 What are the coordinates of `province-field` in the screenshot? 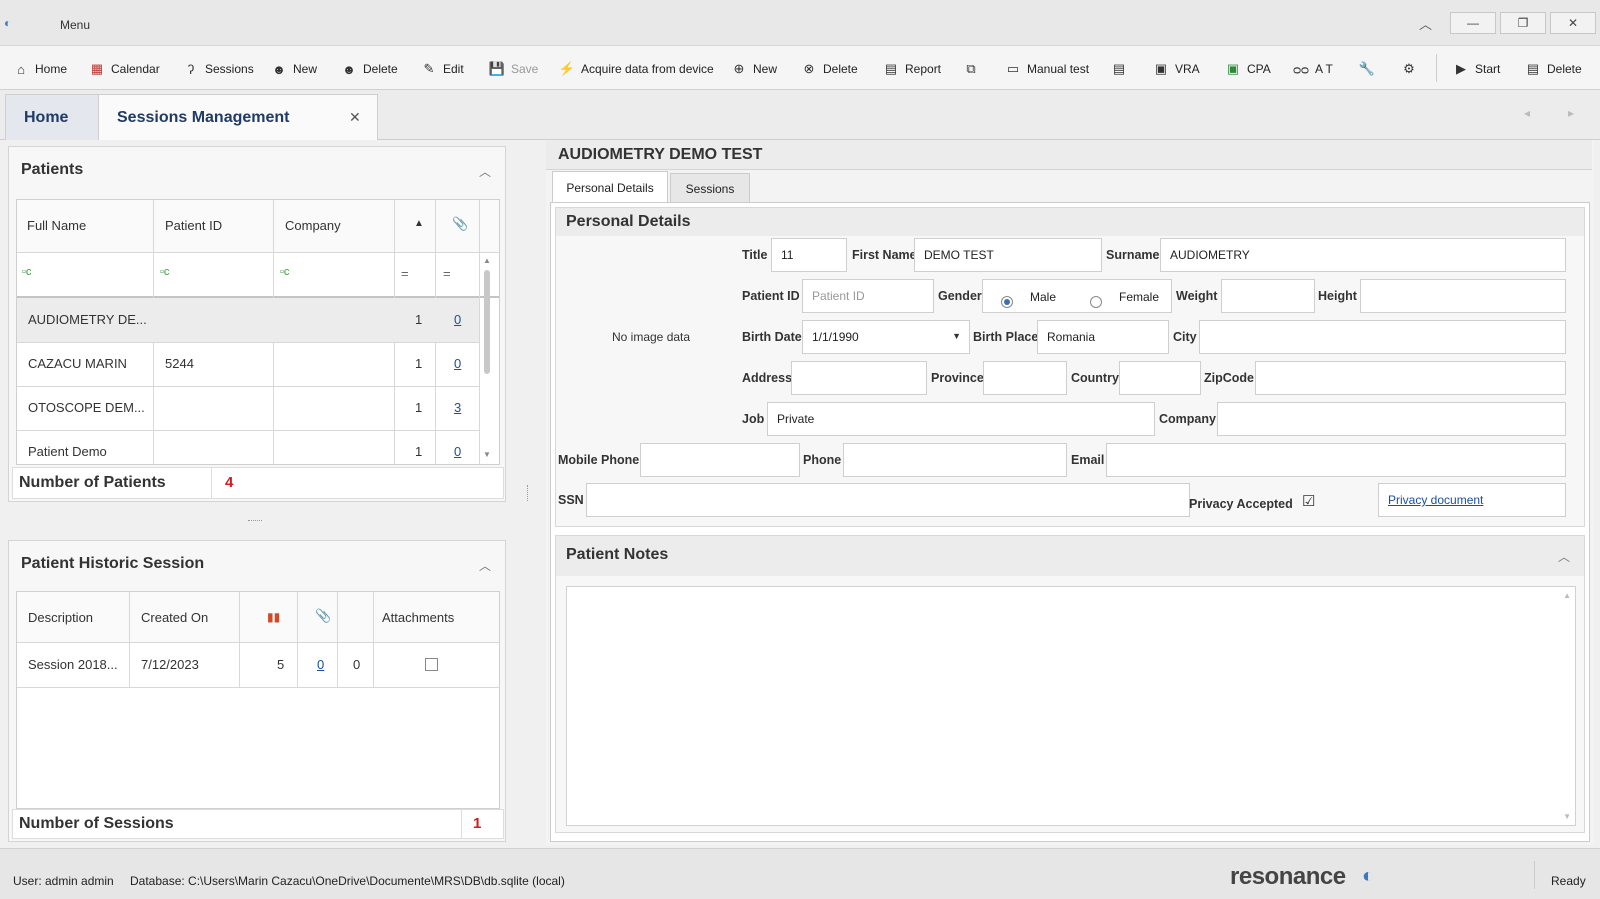 It's located at (1025, 378).